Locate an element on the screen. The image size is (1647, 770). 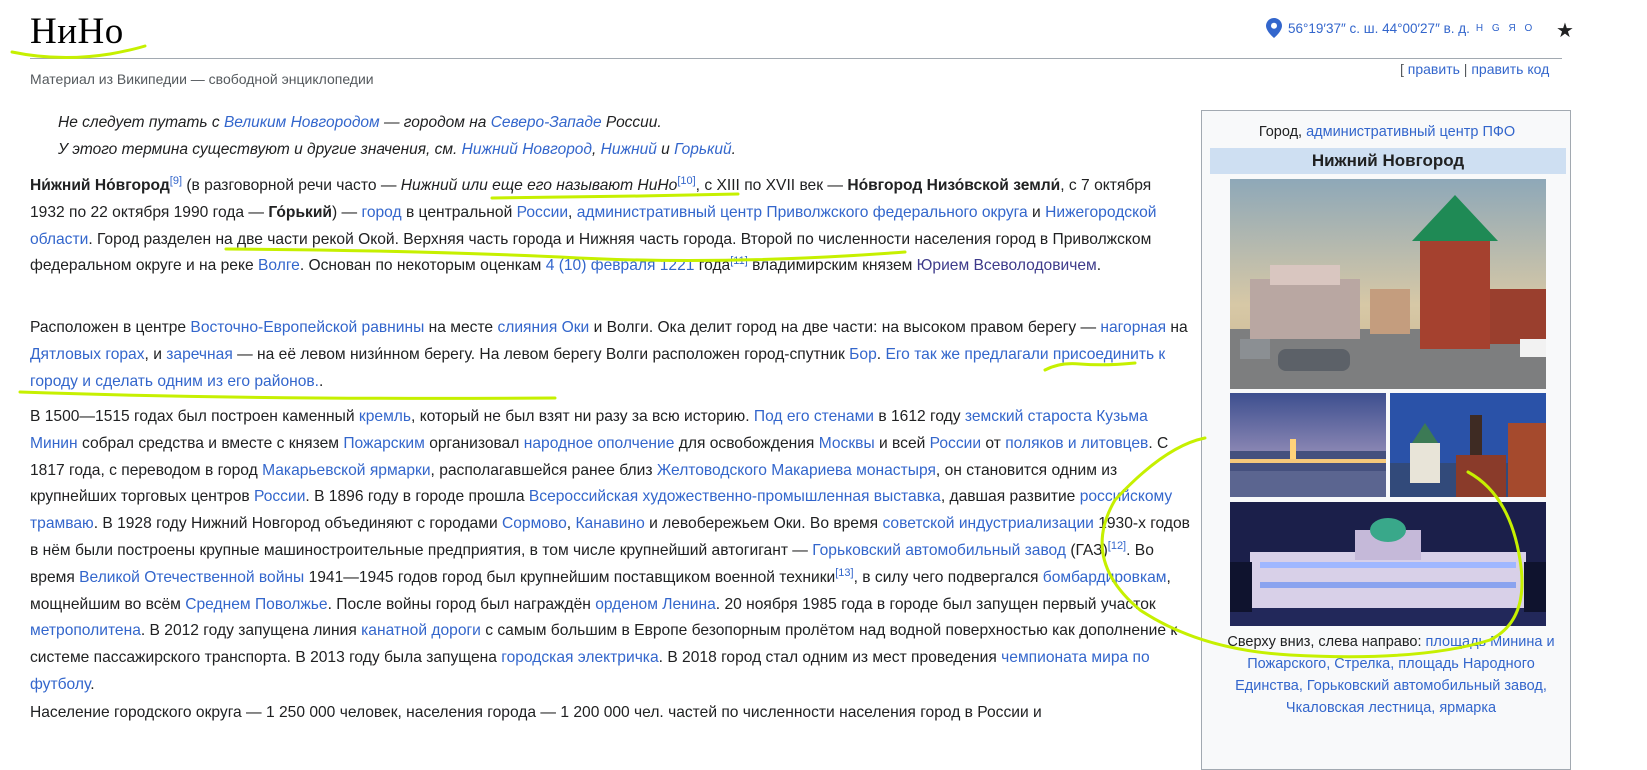
link: советской индустриализации is located at coordinates (987, 523).